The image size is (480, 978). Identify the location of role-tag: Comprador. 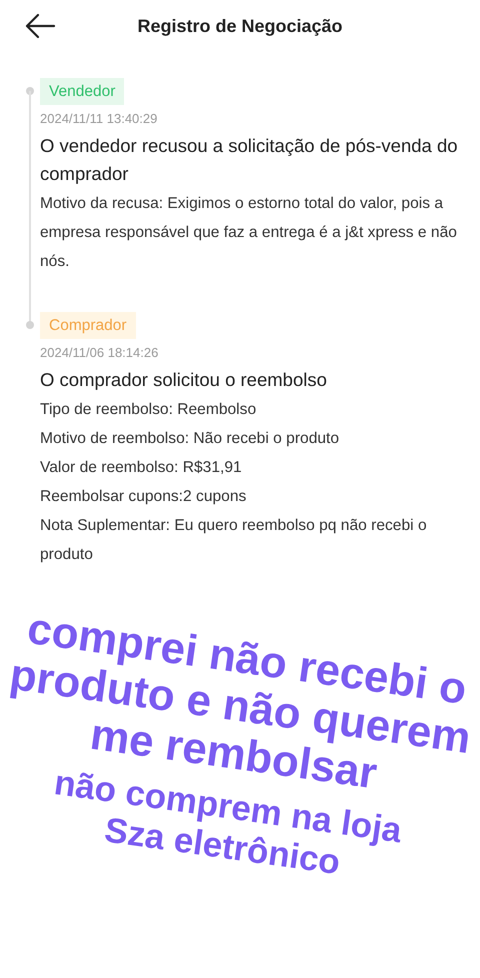
(88, 325).